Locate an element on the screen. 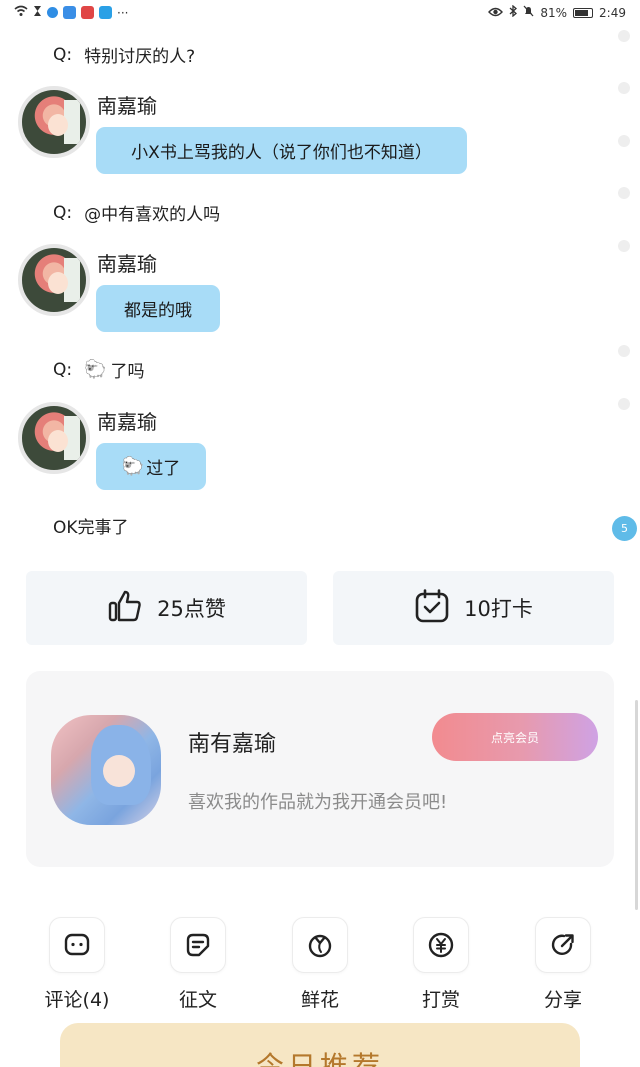 The height and width of the screenshot is (1067, 640). like-label: 25点赞 is located at coordinates (191, 609).